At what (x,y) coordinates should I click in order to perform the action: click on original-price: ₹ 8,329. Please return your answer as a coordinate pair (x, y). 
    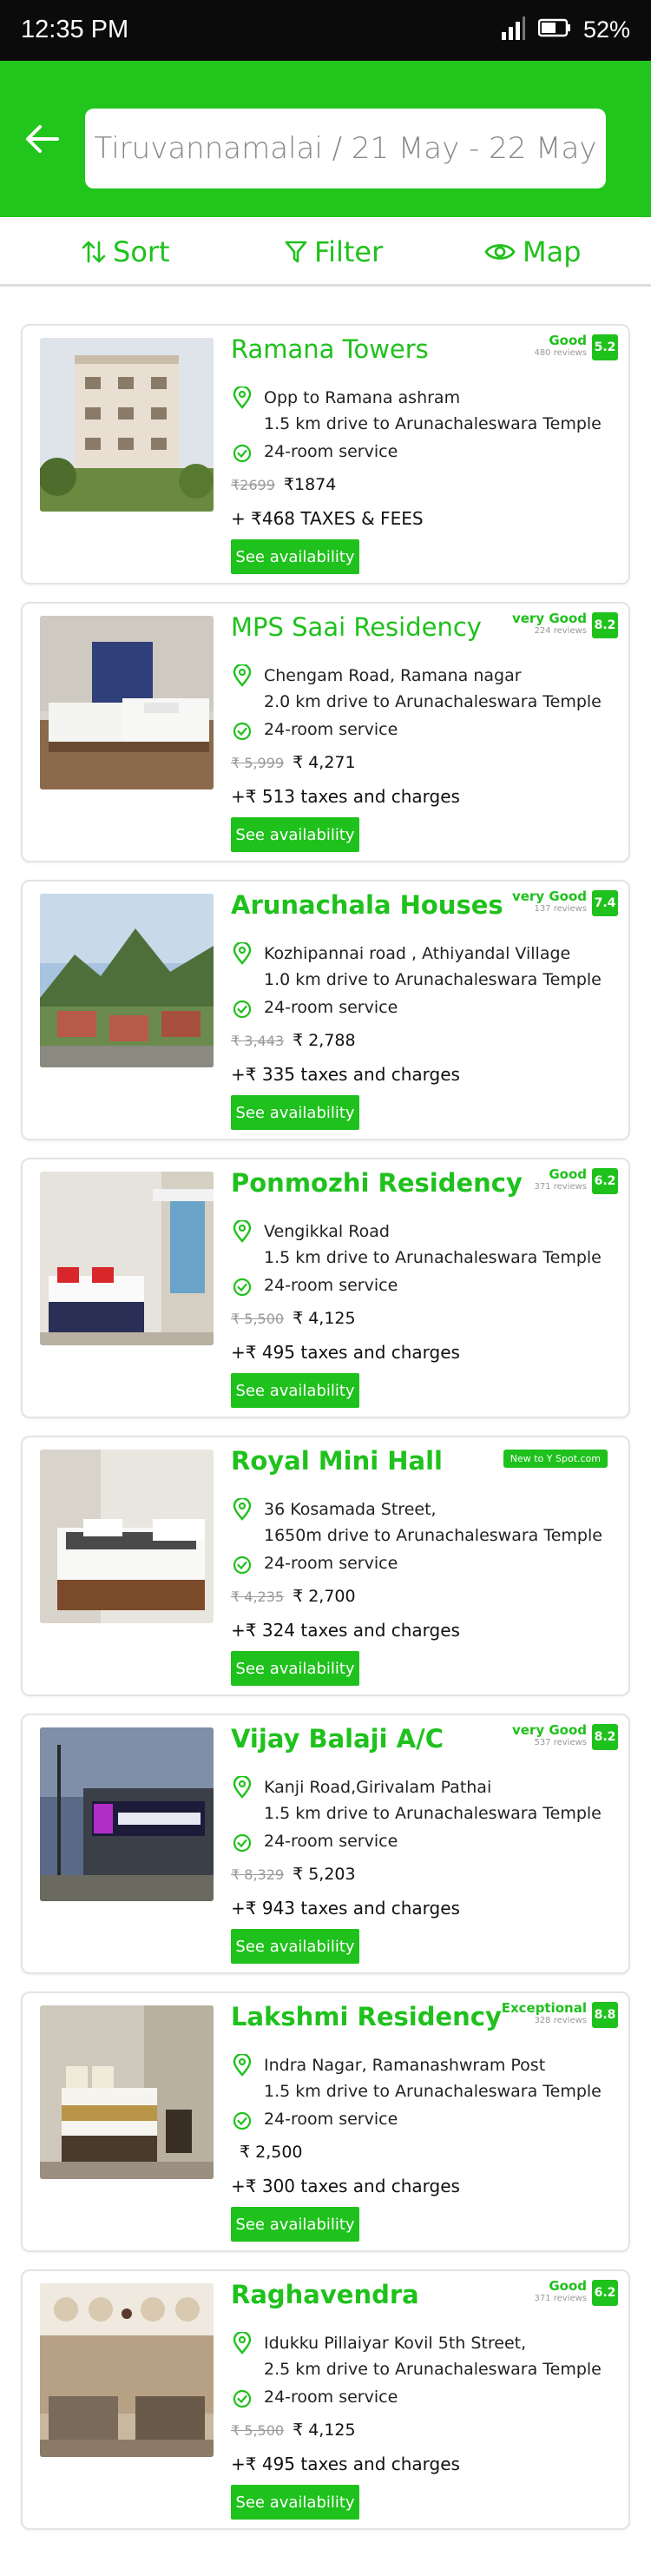
    Looking at the image, I should click on (258, 1875).